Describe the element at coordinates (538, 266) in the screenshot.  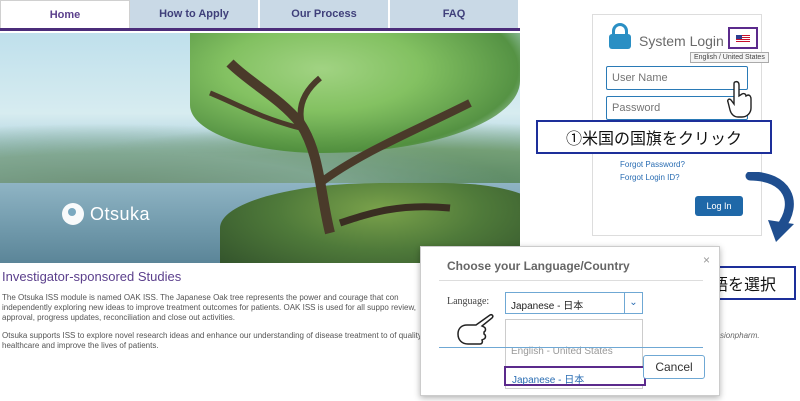
I see `dialog-title: Choose your Language/Country` at that location.